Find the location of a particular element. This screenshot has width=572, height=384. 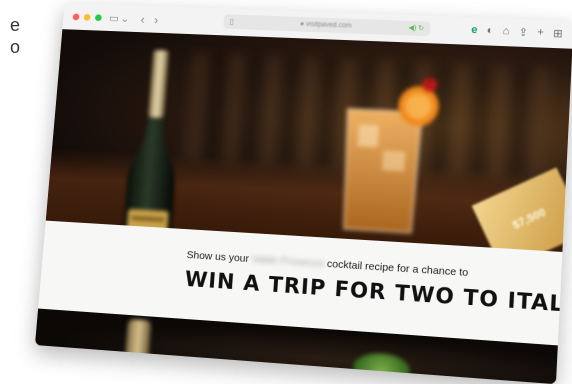

address-url: ● visitpaved.com is located at coordinates (326, 25).